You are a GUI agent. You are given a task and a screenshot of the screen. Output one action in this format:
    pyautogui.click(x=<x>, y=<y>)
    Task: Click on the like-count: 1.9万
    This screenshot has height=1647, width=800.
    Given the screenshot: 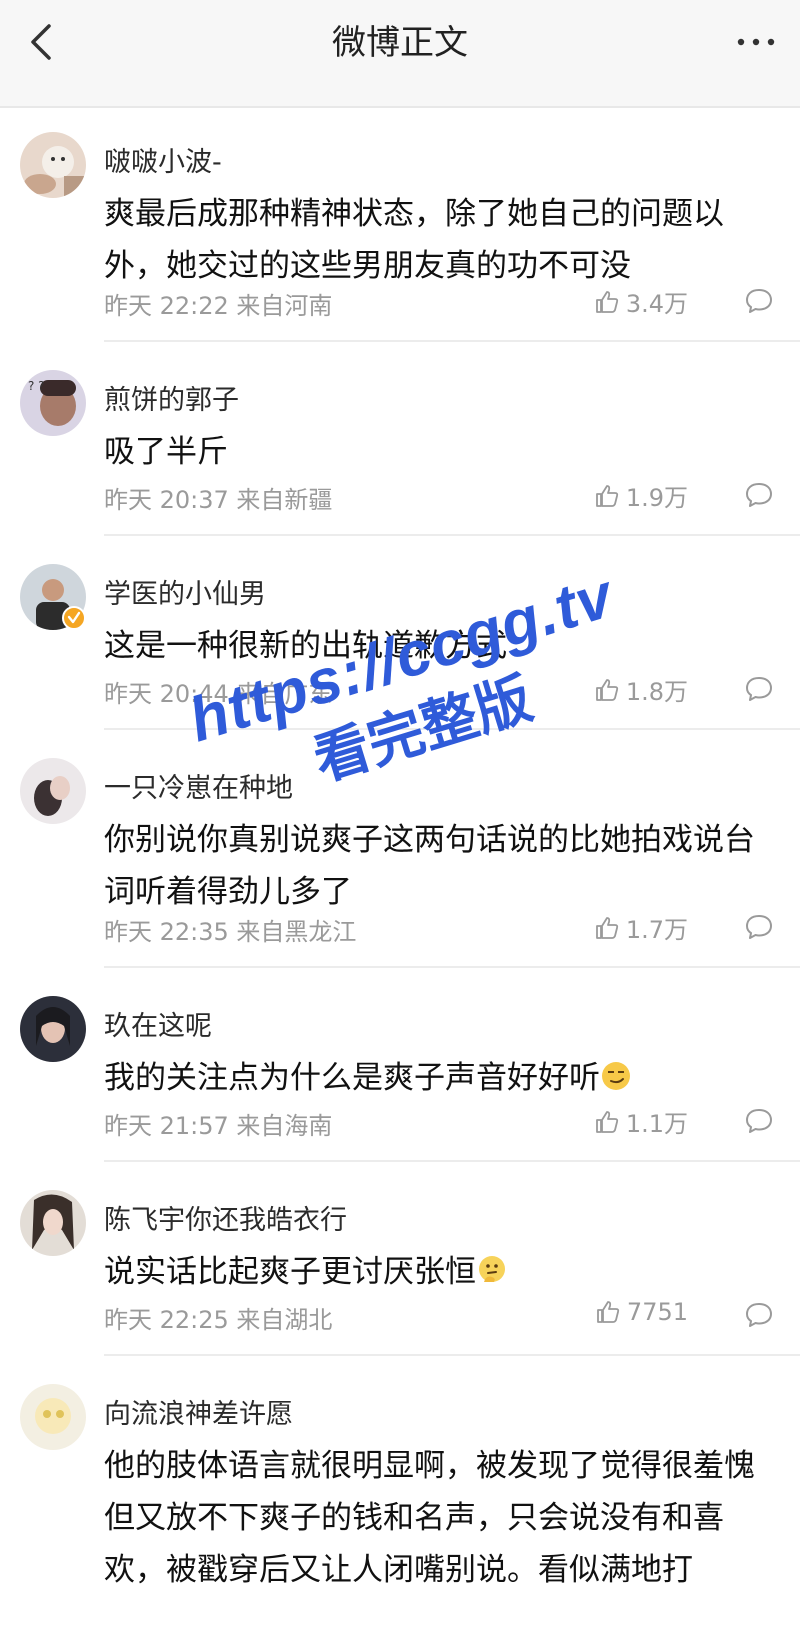 What is the action you would take?
    pyautogui.click(x=656, y=498)
    